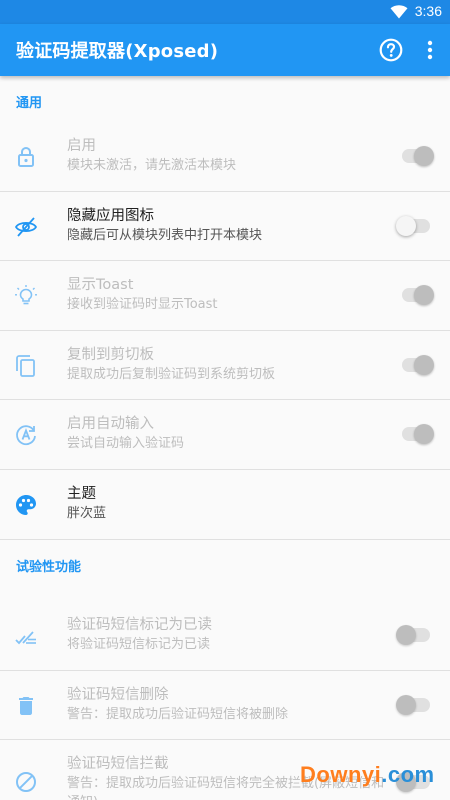  What do you see at coordinates (117, 51) in the screenshot?
I see `app-title: 验证码提取器(Xposed)` at bounding box center [117, 51].